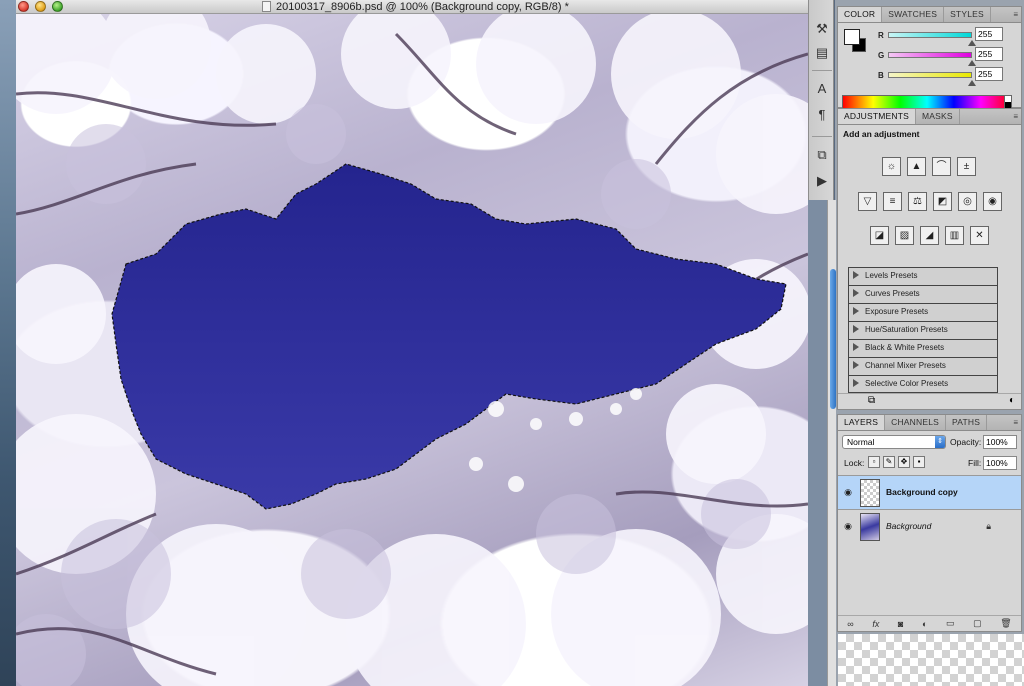 The image size is (1024, 686). Describe the element at coordinates (867, 201) in the screenshot. I see `vibrance-icon: ▽` at that location.